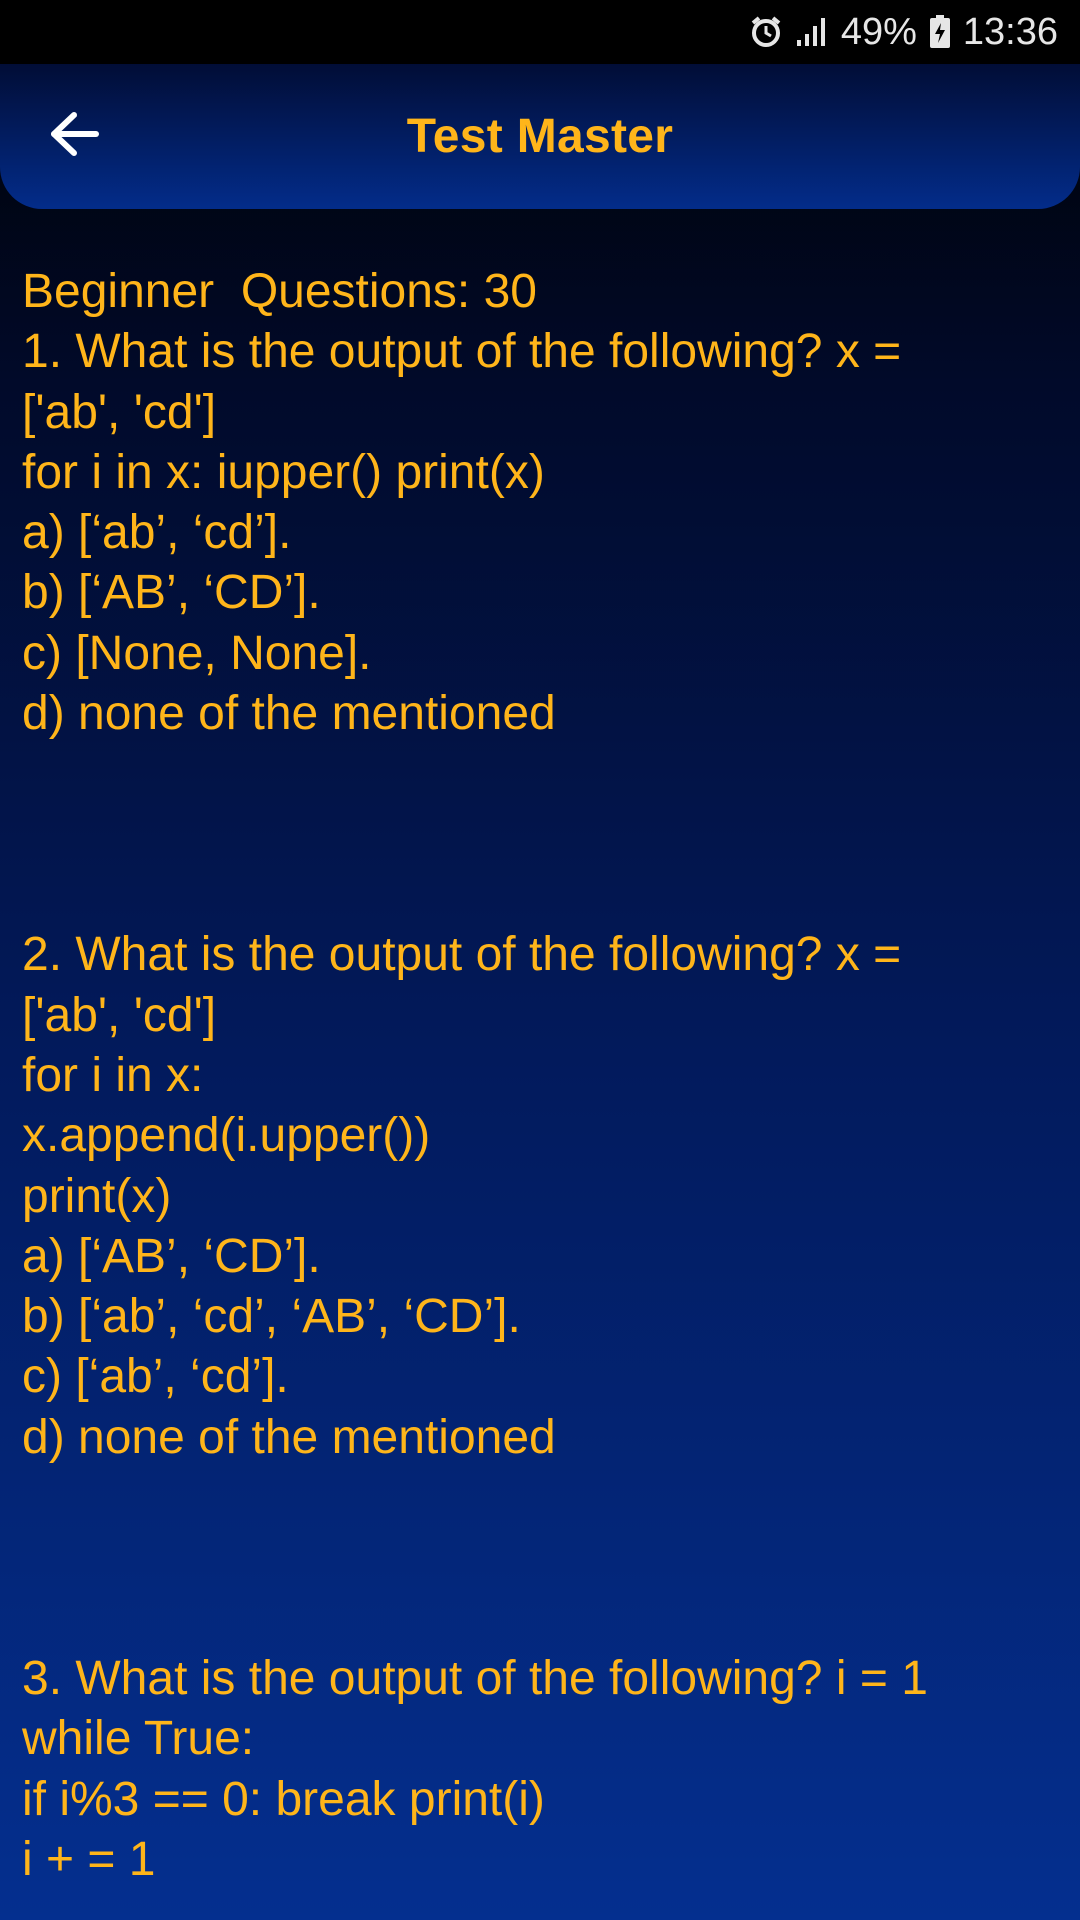 The height and width of the screenshot is (1920, 1080). I want to click on question-text-line: x.append(i.upper()), so click(226, 1136).